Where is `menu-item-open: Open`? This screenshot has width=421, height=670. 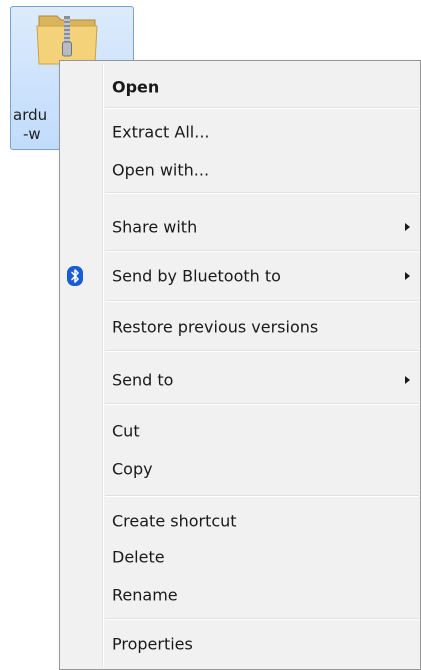
menu-item-open: Open is located at coordinates (240, 87).